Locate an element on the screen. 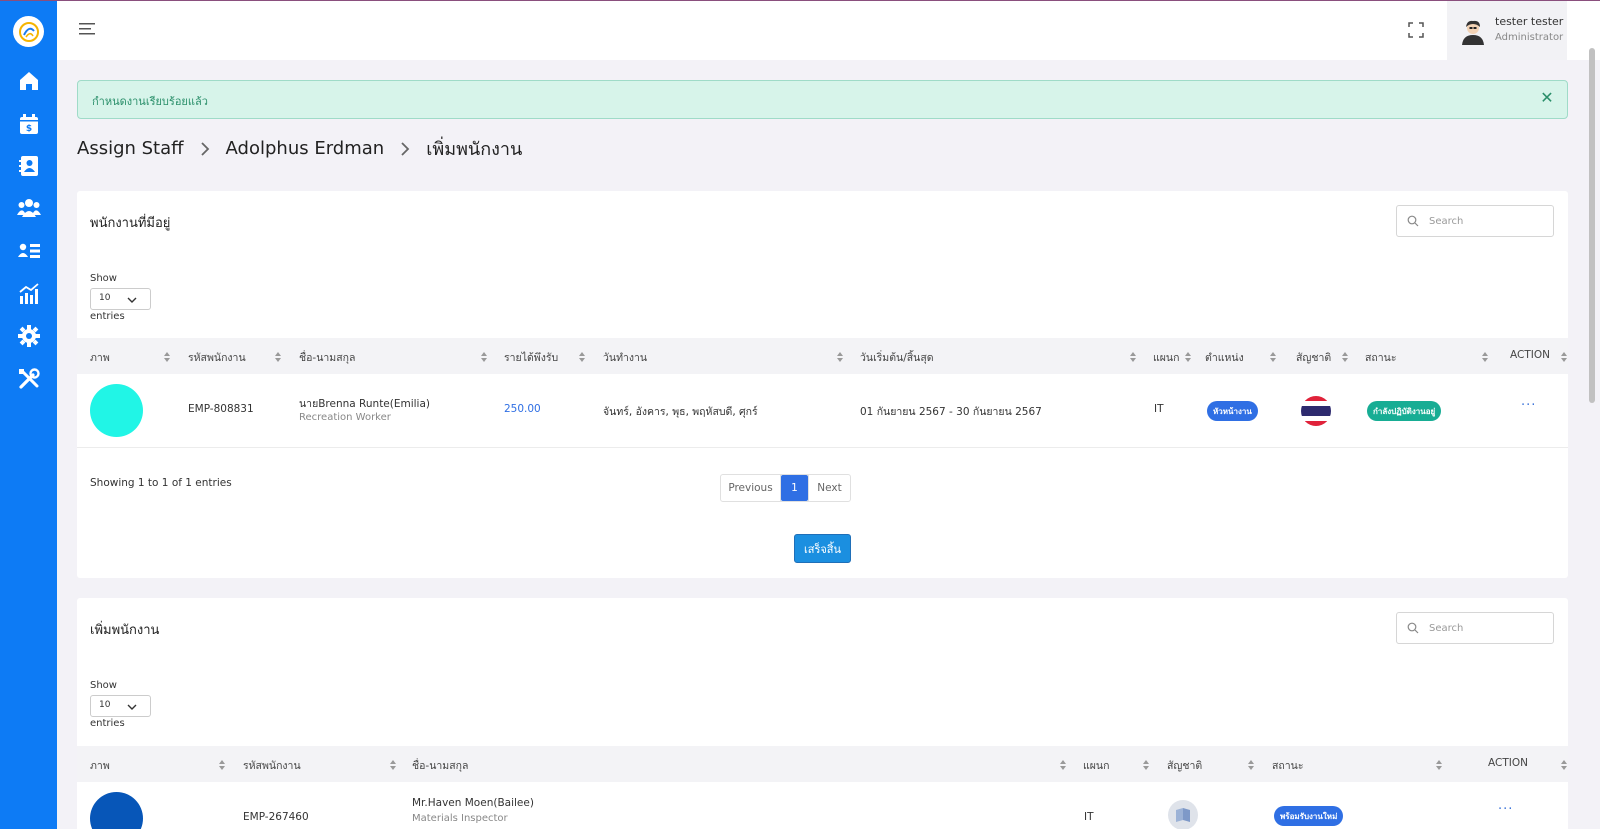 The width and height of the screenshot is (1600, 829). employee-income: 250.00 is located at coordinates (522, 409).